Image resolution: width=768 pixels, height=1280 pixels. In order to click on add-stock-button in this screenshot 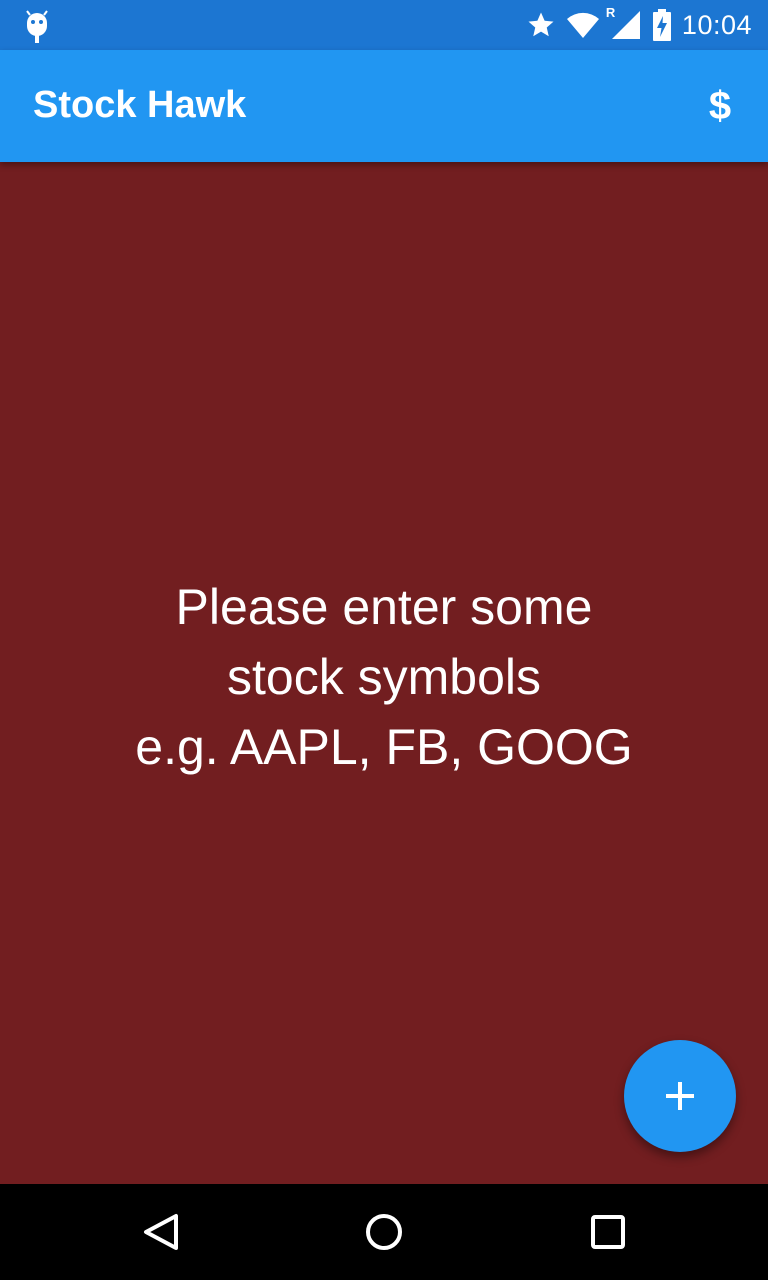, I will do `click(680, 1096)`.